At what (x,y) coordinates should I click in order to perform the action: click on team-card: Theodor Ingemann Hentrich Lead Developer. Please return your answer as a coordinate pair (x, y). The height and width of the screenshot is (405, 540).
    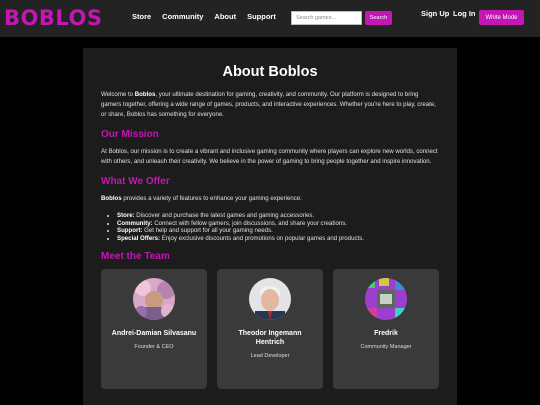
    Looking at the image, I should click on (270, 329).